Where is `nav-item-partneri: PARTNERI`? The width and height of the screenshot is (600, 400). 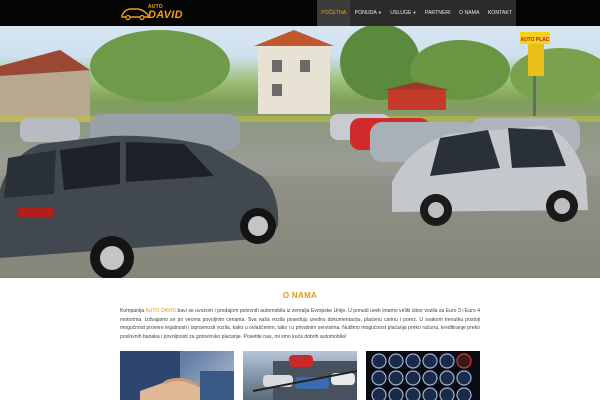 nav-item-partneri: PARTNERI is located at coordinates (438, 13).